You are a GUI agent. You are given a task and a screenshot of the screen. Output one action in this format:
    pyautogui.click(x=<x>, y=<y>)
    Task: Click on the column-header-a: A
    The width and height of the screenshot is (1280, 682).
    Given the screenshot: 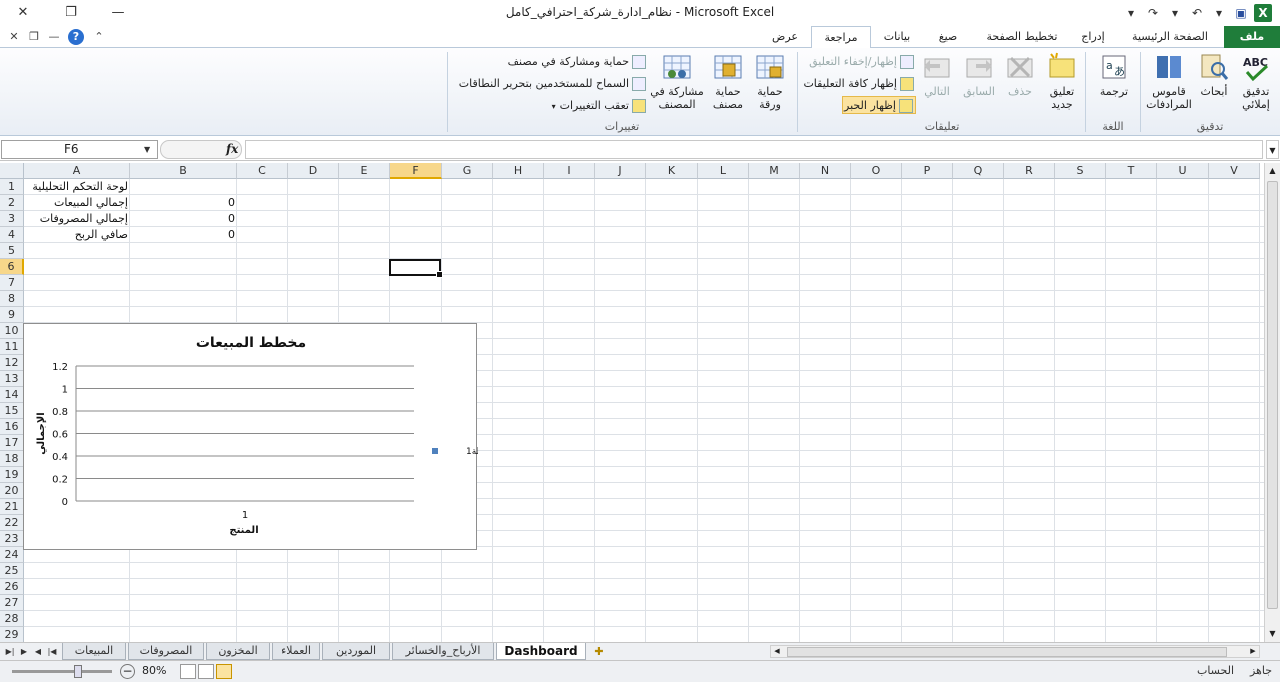 What is the action you would take?
    pyautogui.click(x=77, y=171)
    